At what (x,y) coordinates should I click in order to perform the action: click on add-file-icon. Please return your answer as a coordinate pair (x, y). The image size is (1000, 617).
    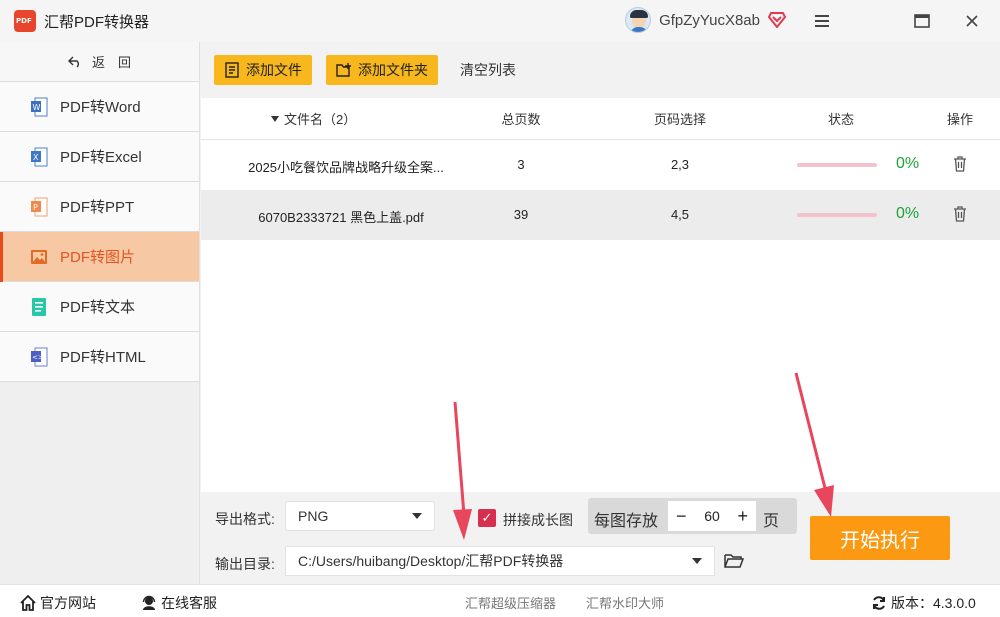
    Looking at the image, I should click on (232, 70).